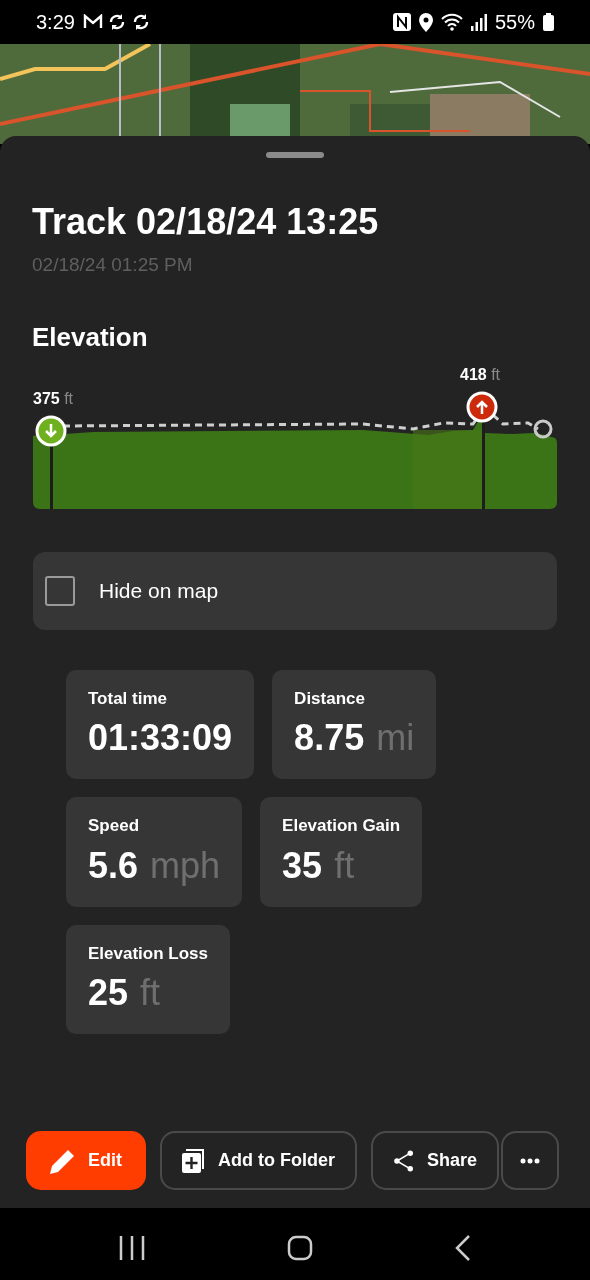 Image resolution: width=590 pixels, height=1280 pixels. I want to click on checkbox, so click(60, 590).